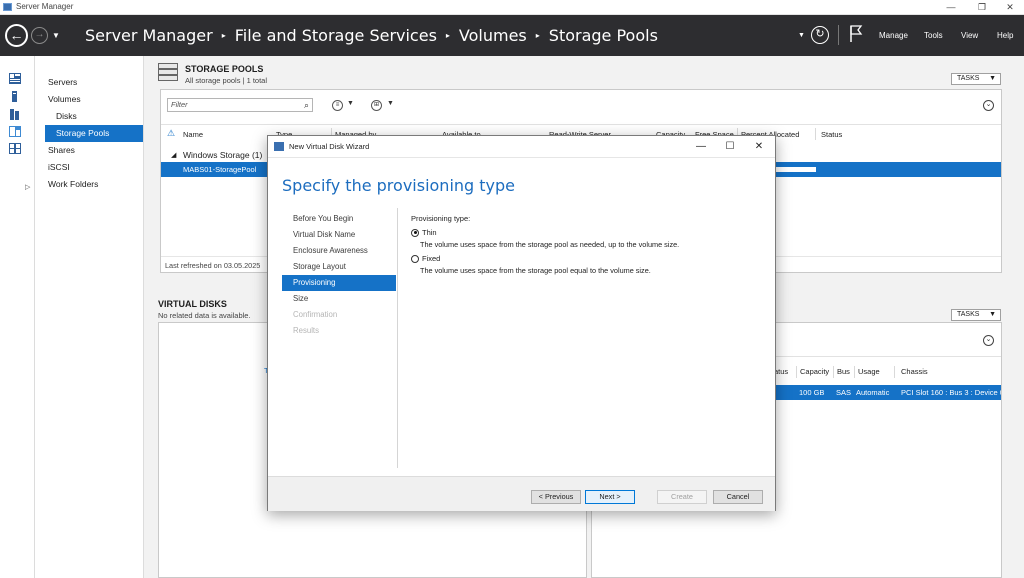 The image size is (1024, 578). I want to click on option-fixed: Fixed, so click(586, 258).